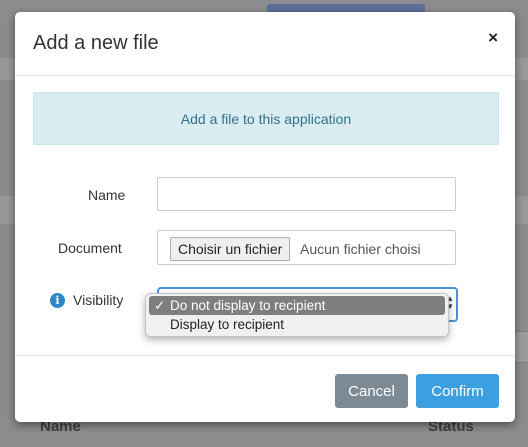 The height and width of the screenshot is (447, 528). I want to click on dropdown-option-do-not-display: ✓ Do not display to recipient, so click(297, 305).